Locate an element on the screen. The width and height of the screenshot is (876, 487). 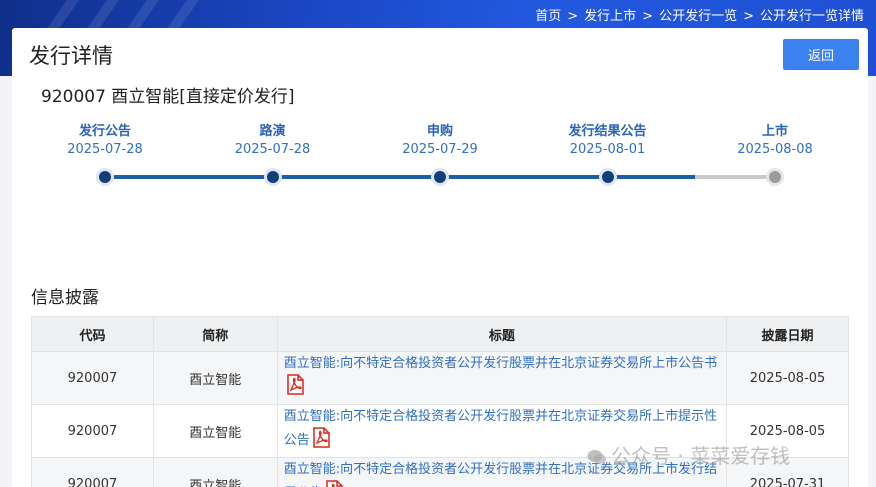
timeline-step: 上市 2025-08-08 is located at coordinates (775, 138).